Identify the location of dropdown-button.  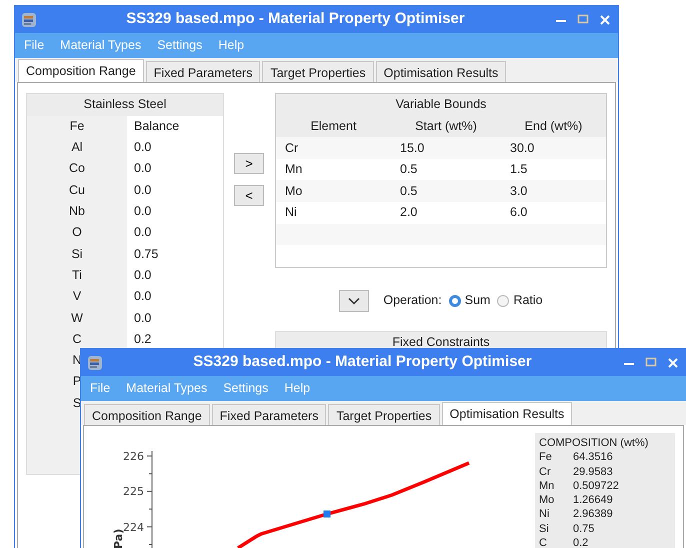
(354, 301).